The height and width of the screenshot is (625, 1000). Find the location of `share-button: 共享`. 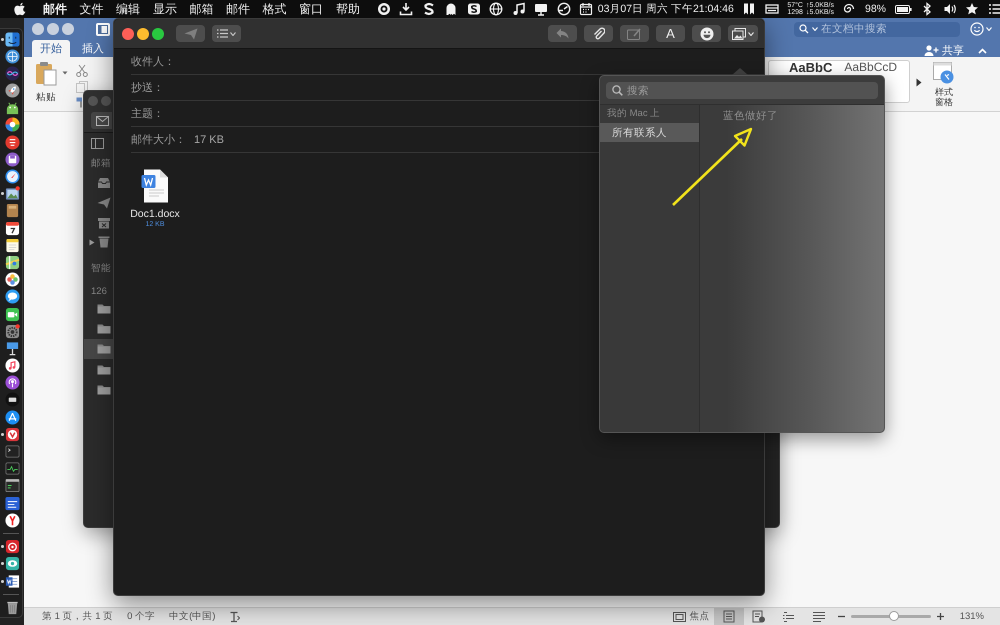

share-button: 共享 is located at coordinates (944, 50).